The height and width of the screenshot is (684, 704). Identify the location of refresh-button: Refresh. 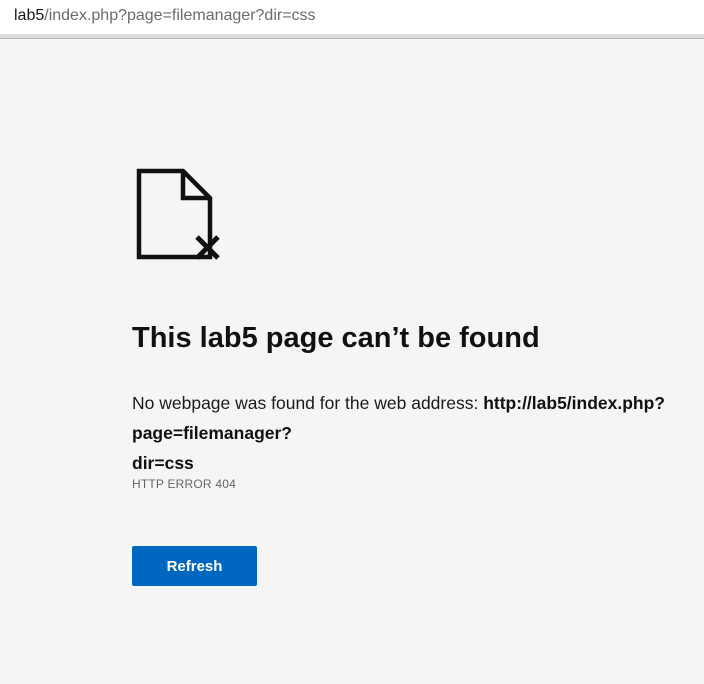
(194, 566).